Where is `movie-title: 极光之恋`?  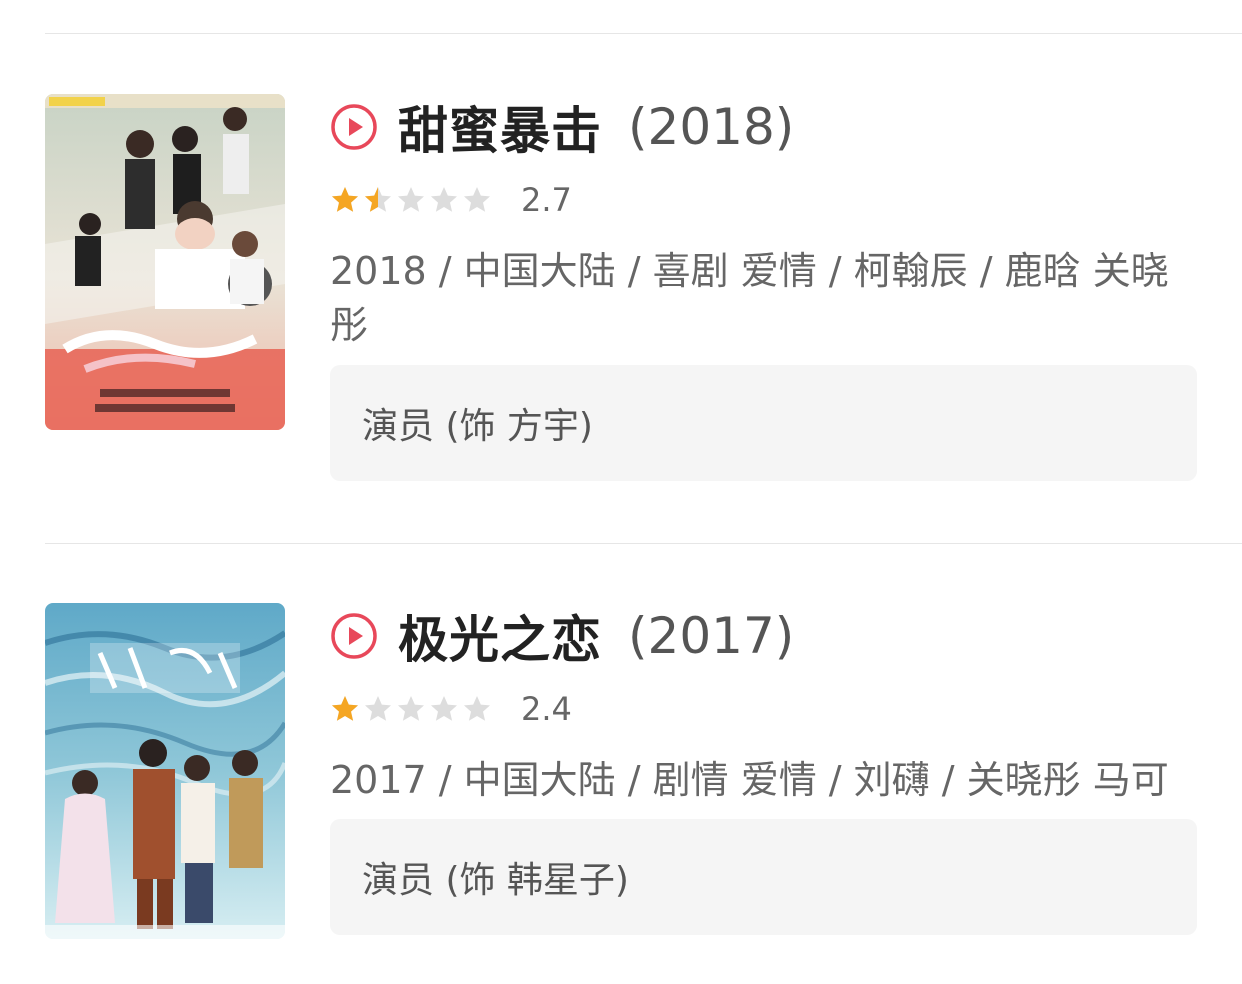
movie-title: 极光之恋 is located at coordinates (500, 636).